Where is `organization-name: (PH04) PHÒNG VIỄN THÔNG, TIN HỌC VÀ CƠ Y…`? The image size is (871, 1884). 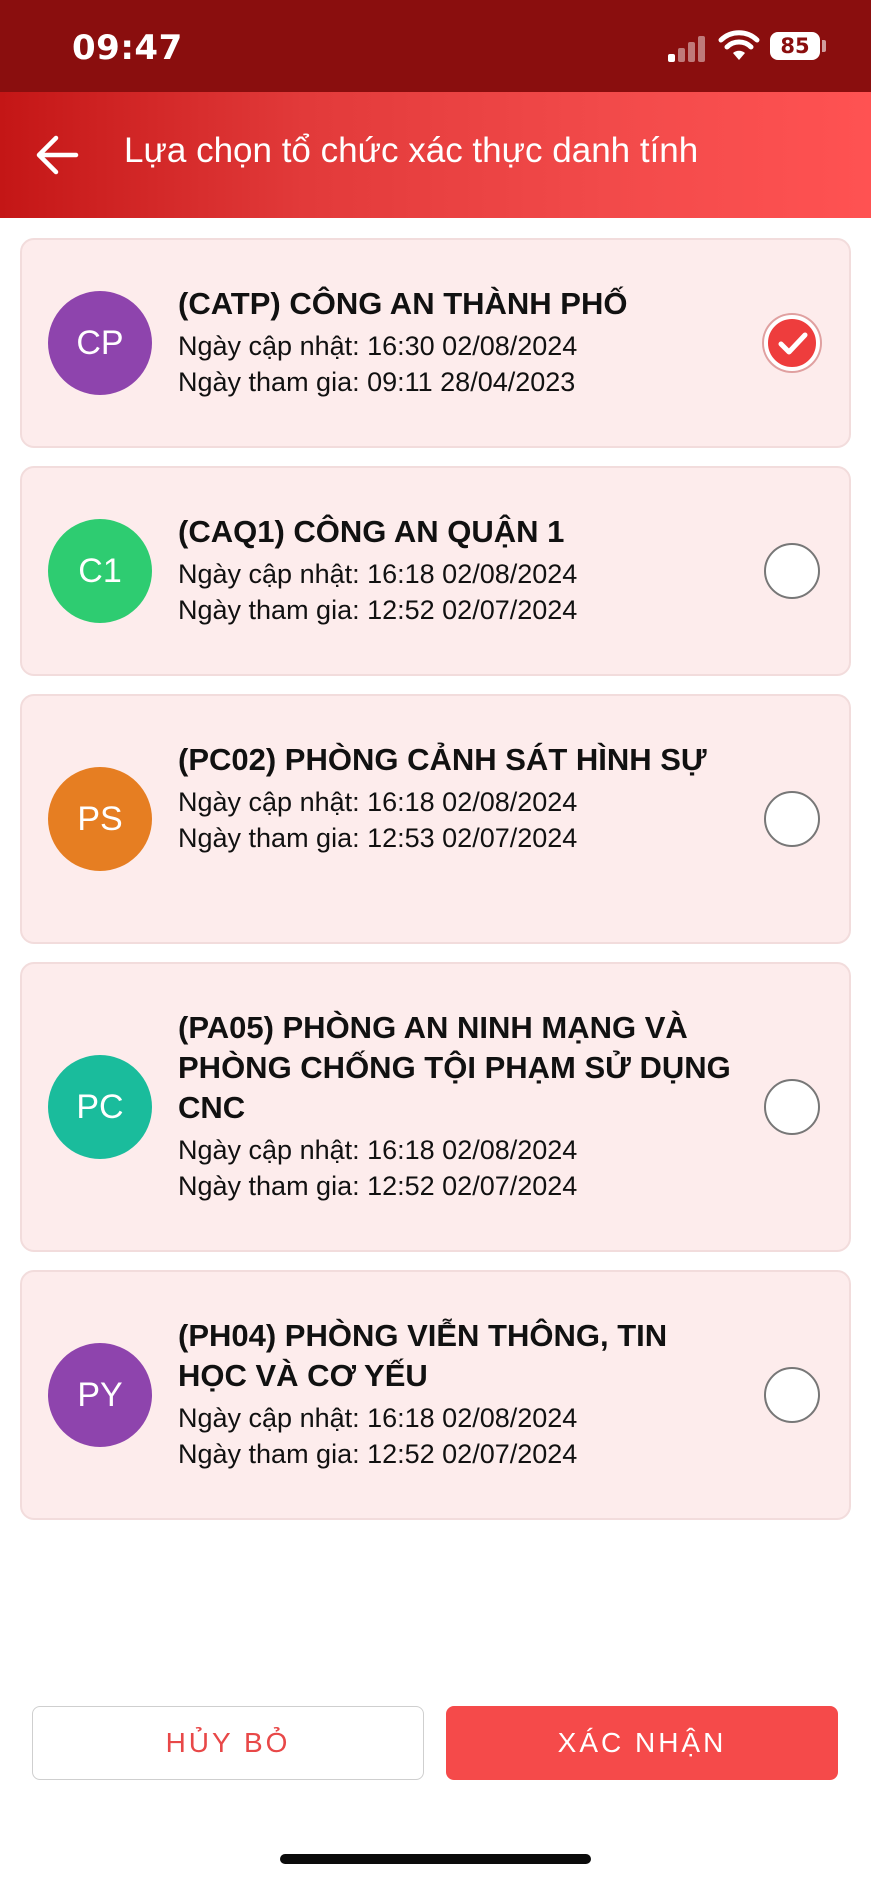 organization-name: (PH04) PHÒNG VIỄN THÔNG, TIN HỌC VÀ CƠ Y… is located at coordinates (423, 1355).